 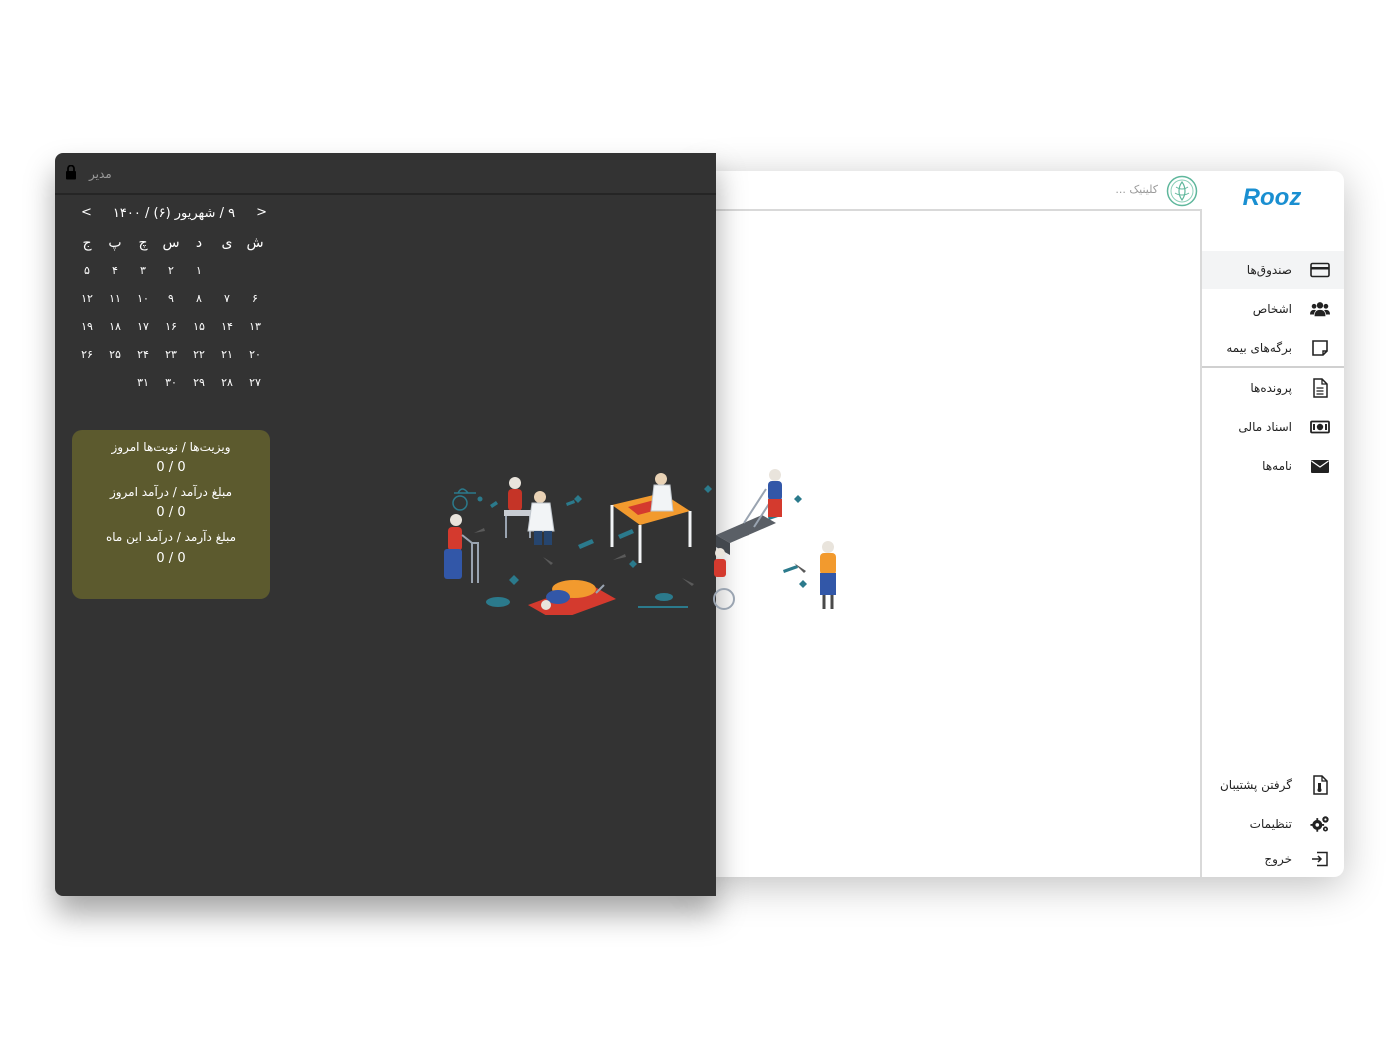 I want to click on calendar-prev-button: <, so click(x=86, y=212).